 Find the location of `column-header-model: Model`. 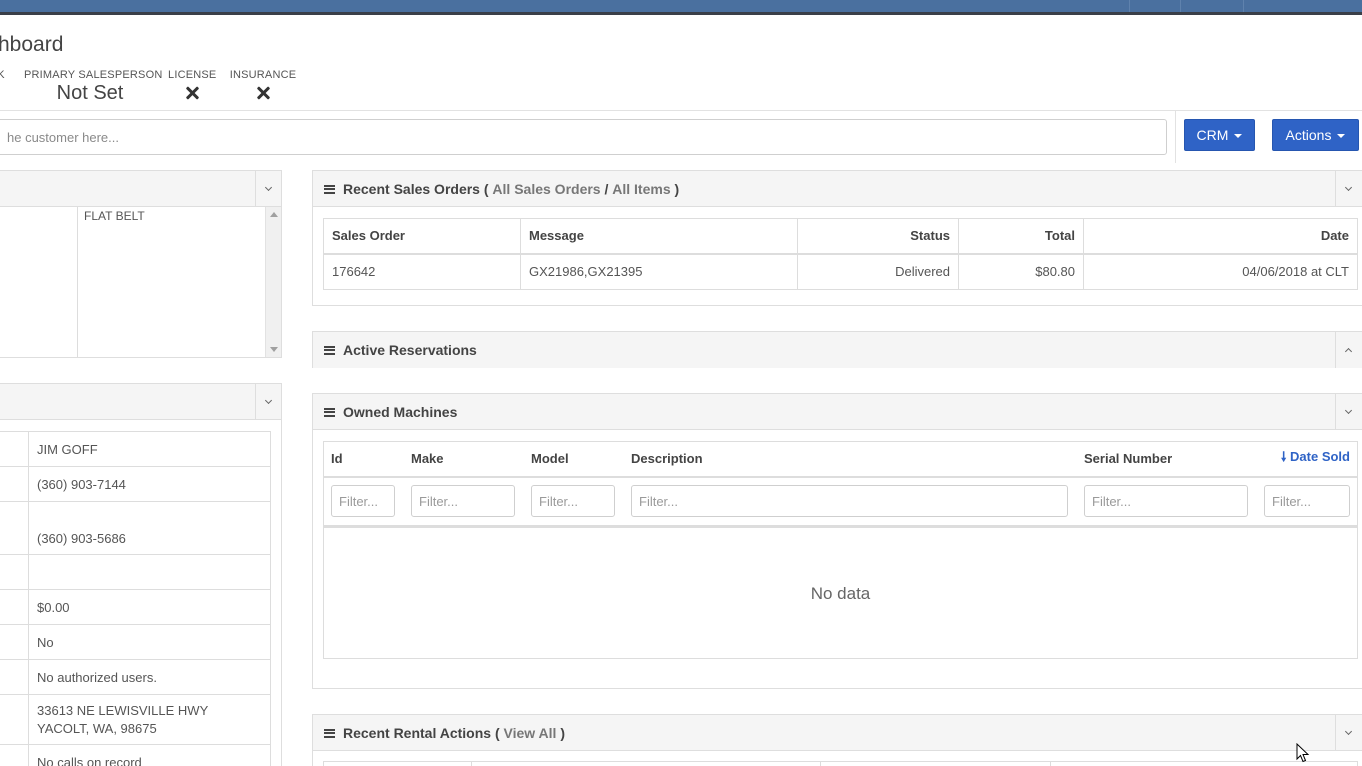

column-header-model: Model is located at coordinates (573, 459).